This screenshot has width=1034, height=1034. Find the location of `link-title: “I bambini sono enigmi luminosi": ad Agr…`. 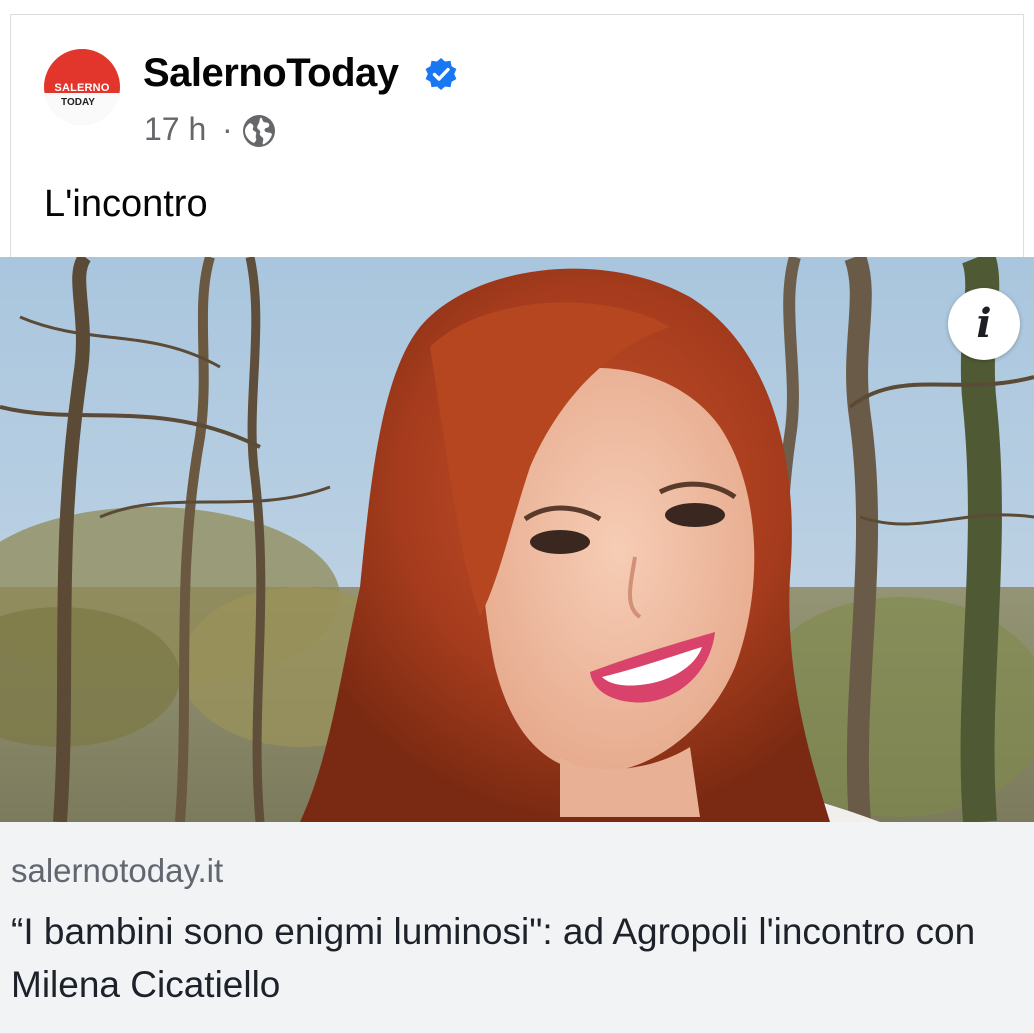

link-title: “I bambini sono enigmi luminosi": ad Agr… is located at coordinates (516, 958).